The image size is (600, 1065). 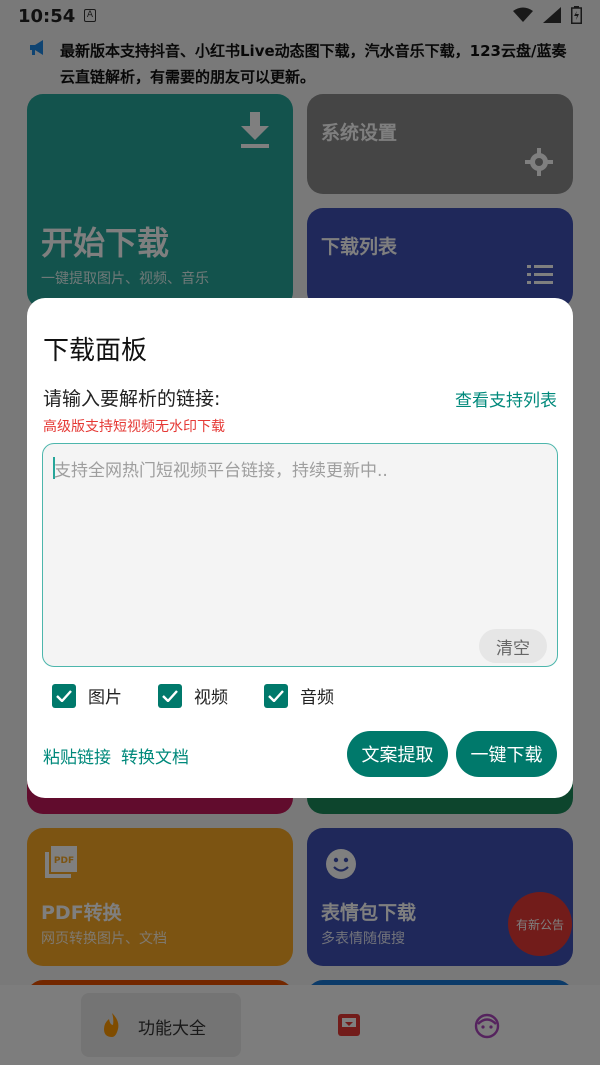 I want to click on clear-button: 清空, so click(x=513, y=646).